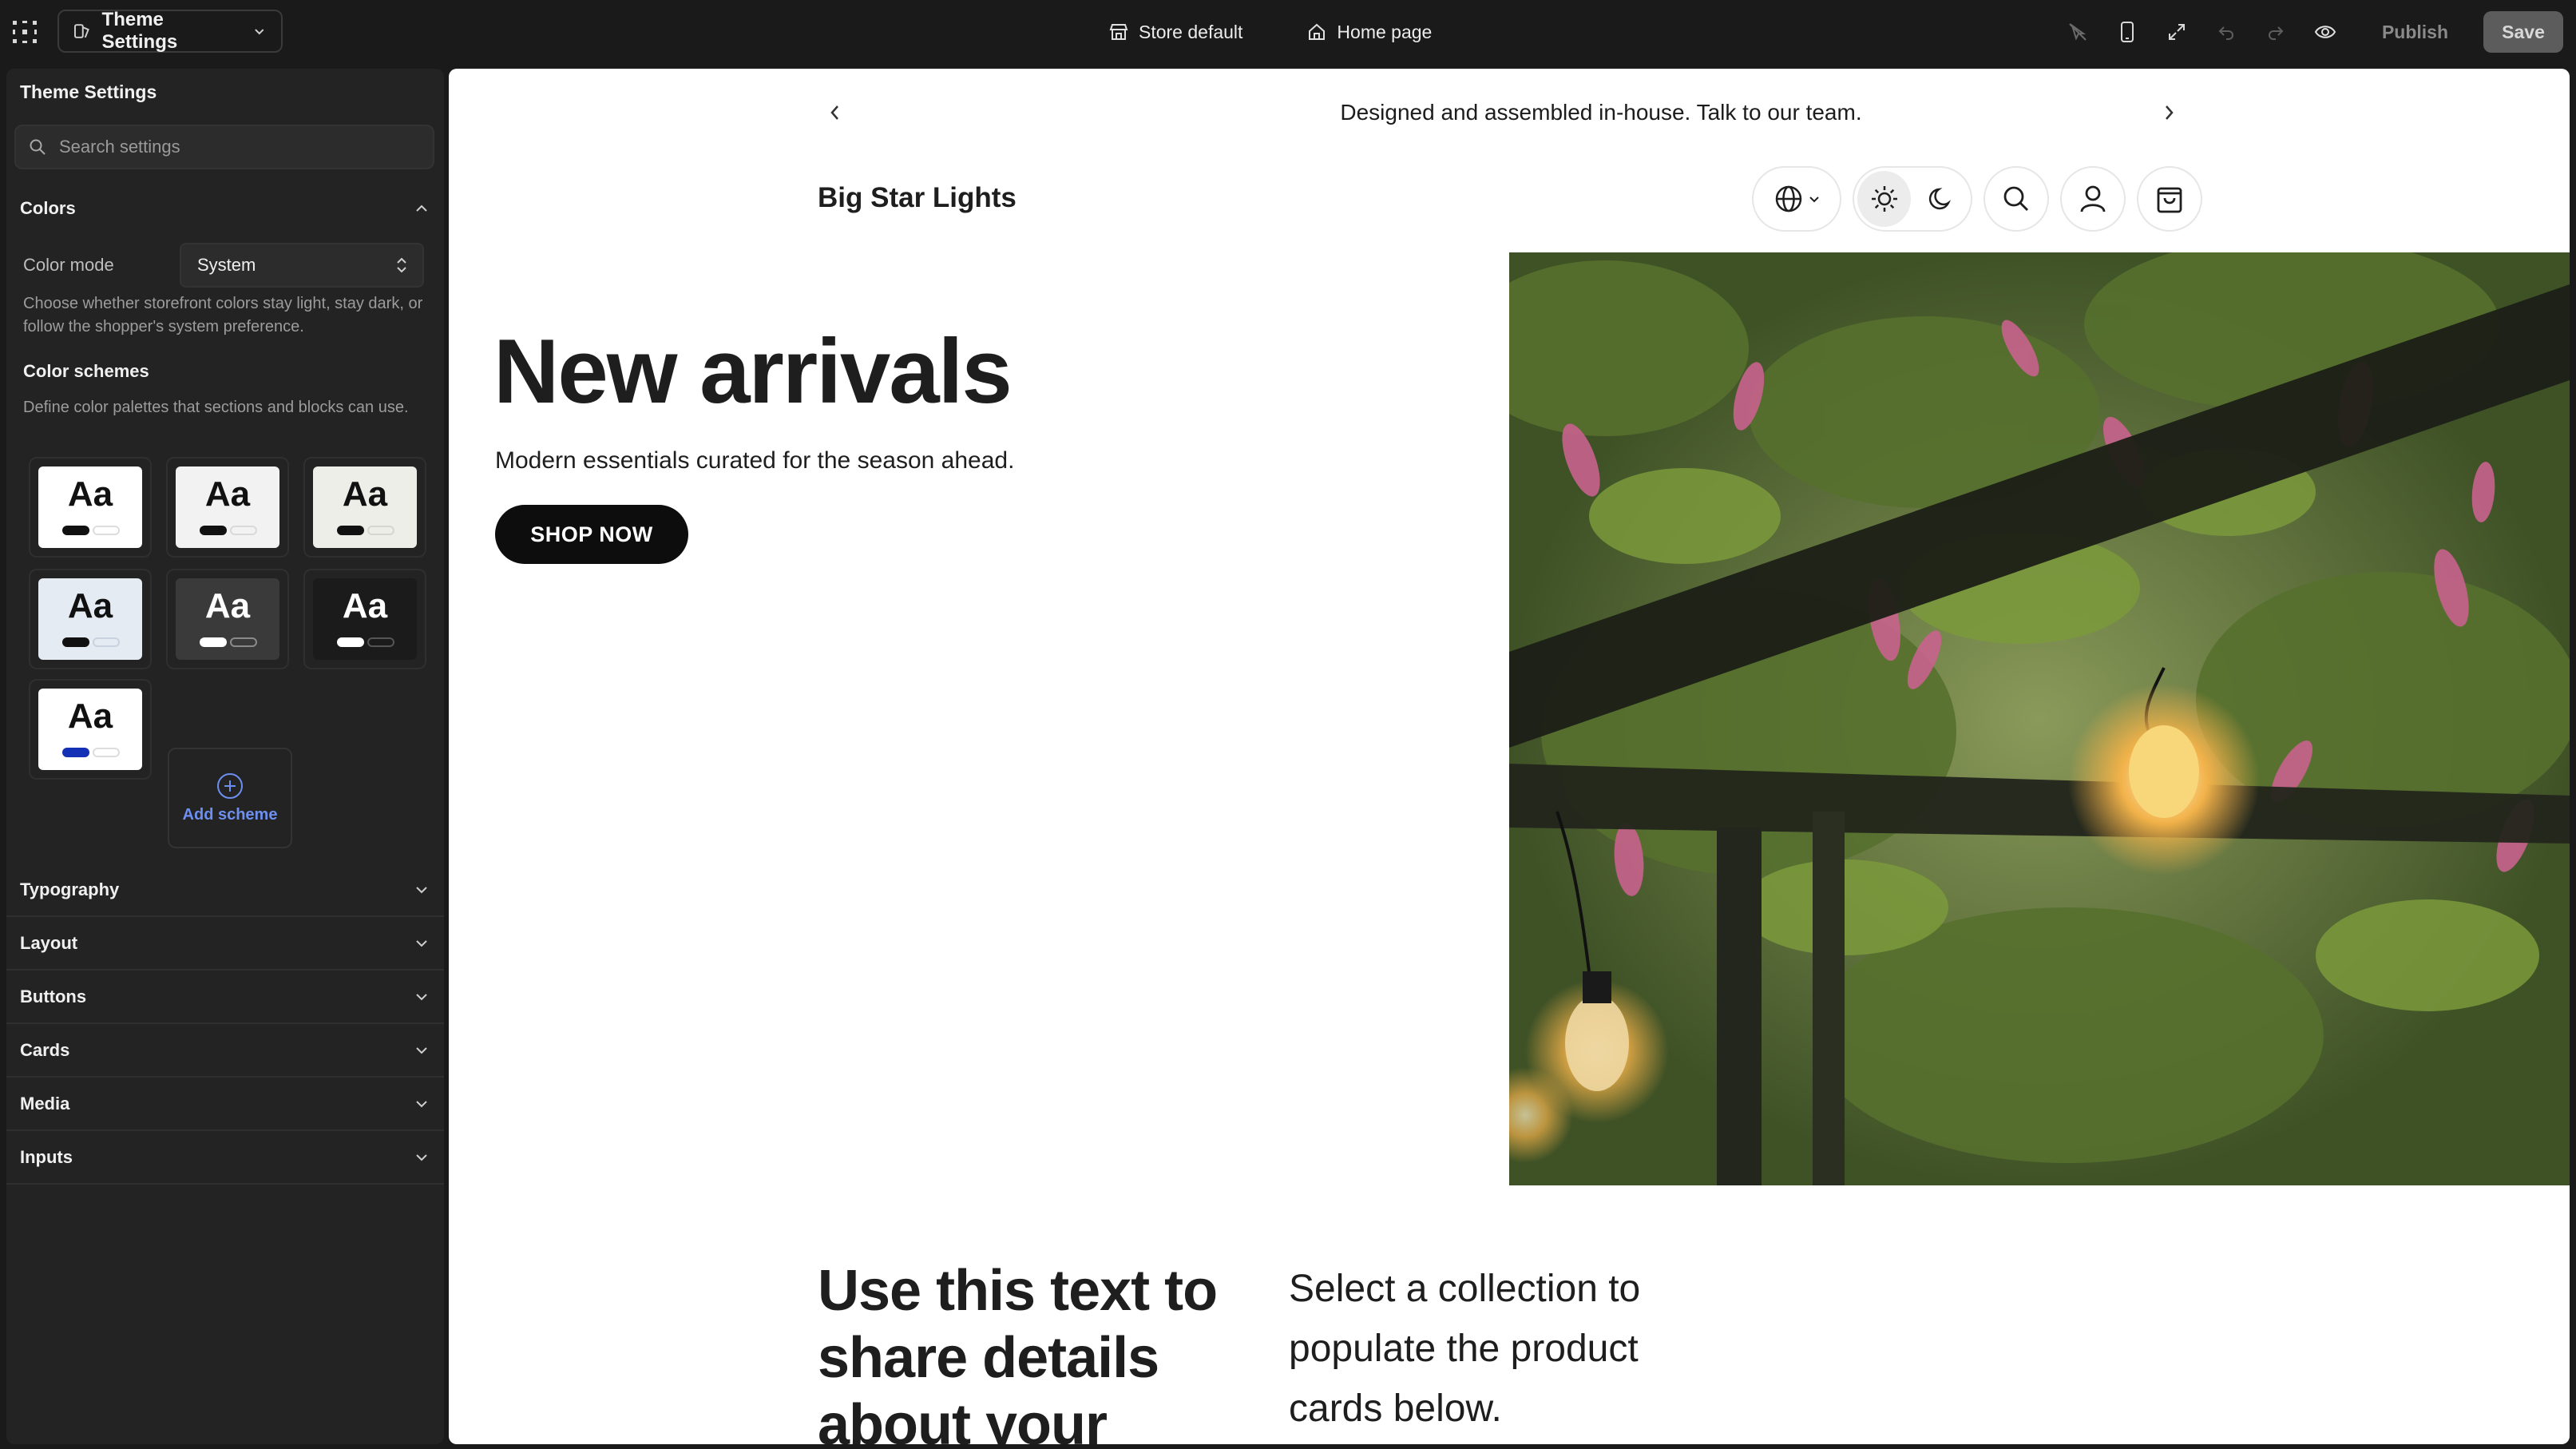 The height and width of the screenshot is (1449, 2576). Describe the element at coordinates (46, 1157) in the screenshot. I see `section-inputs-label: Inputs` at that location.